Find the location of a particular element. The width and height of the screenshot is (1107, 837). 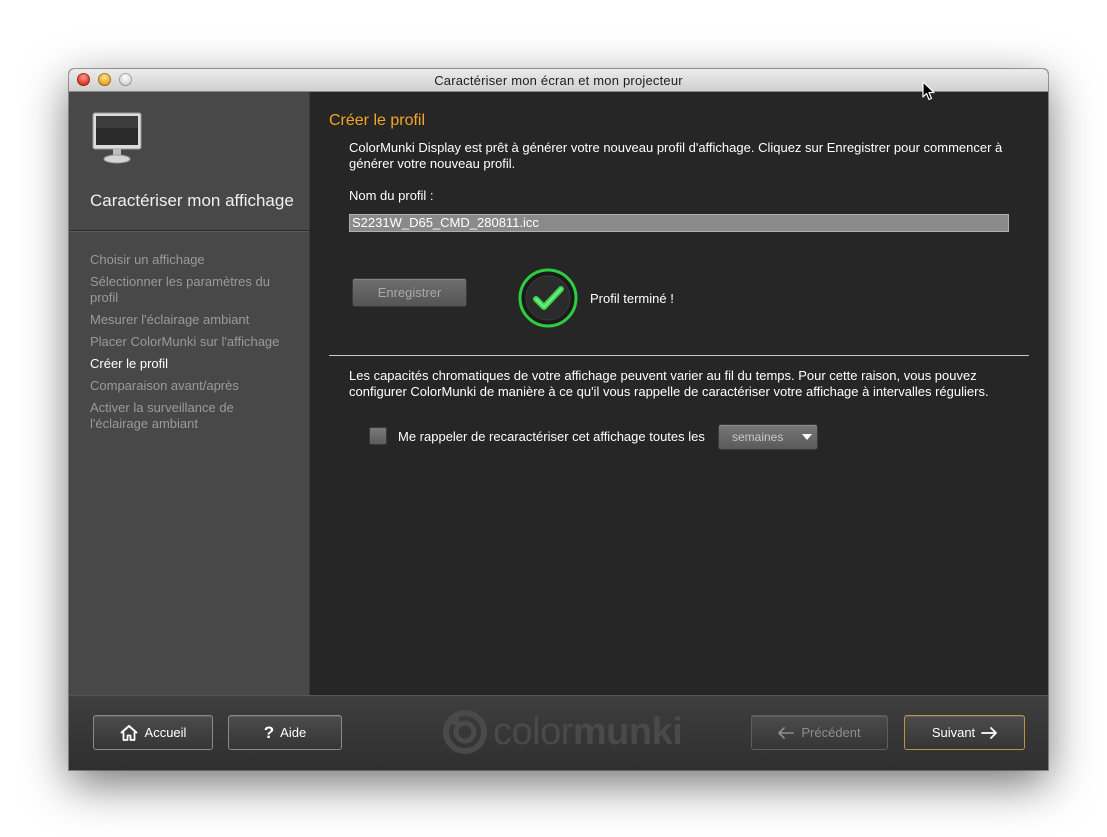

chevron-down-icon is located at coordinates (807, 437).